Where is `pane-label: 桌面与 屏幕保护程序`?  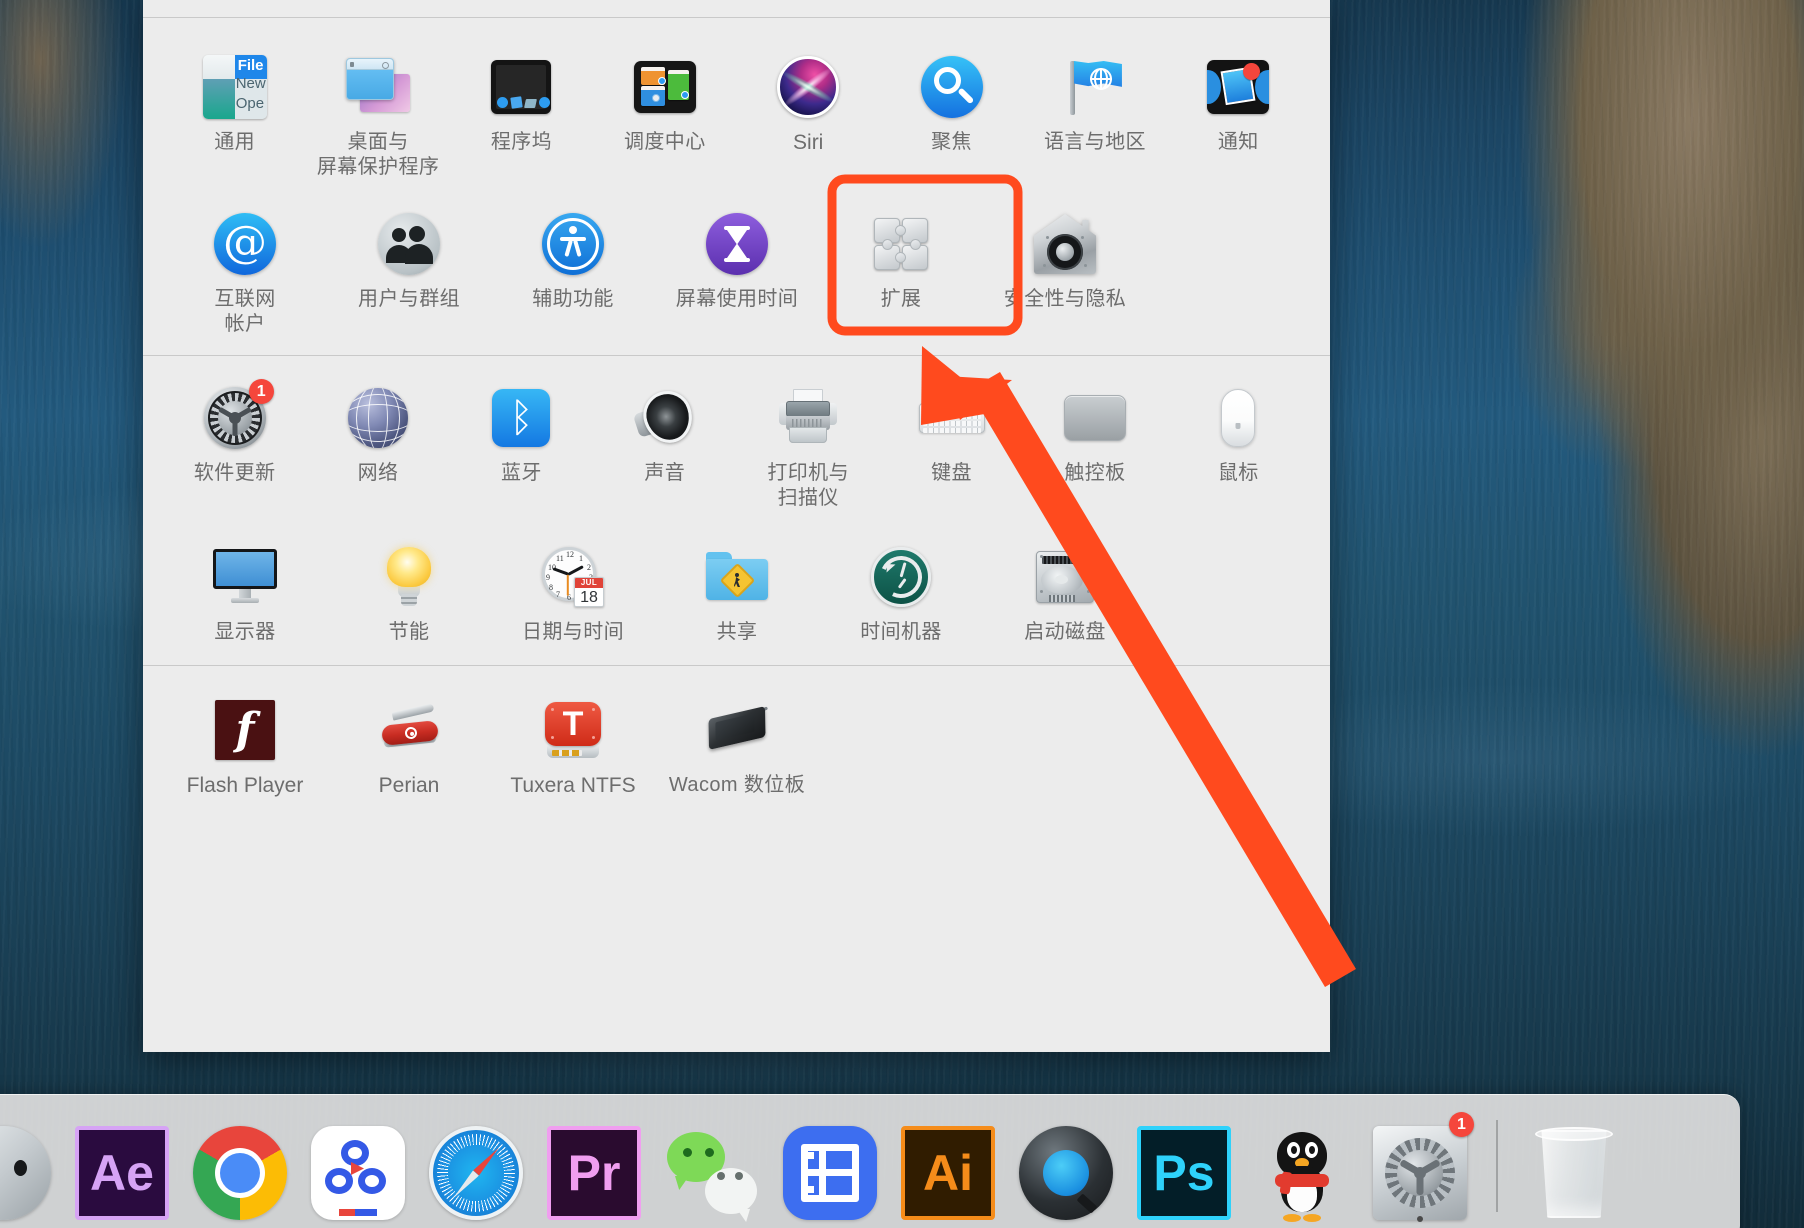
pane-label: 桌面与 屏幕保护程序 is located at coordinates (378, 154).